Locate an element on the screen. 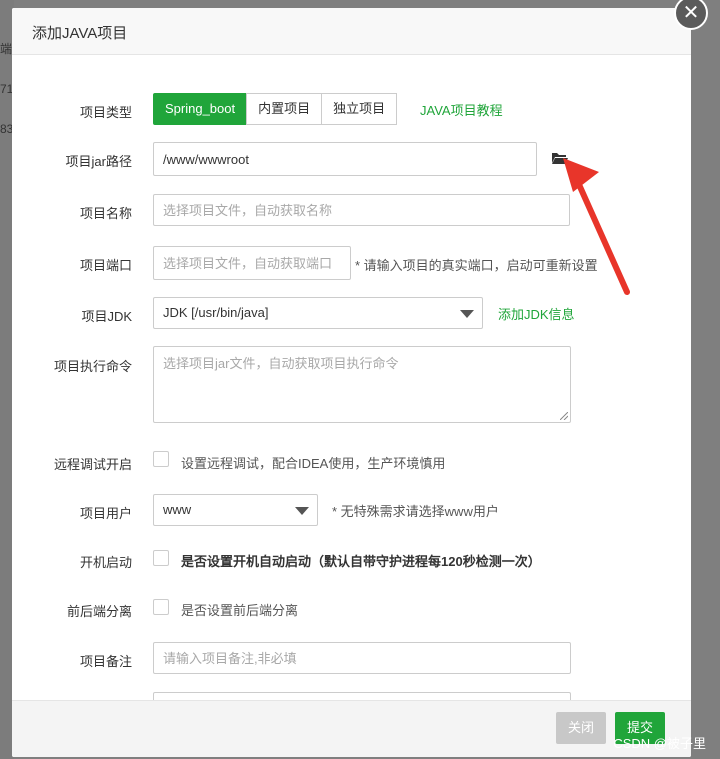 The width and height of the screenshot is (720, 759). separation-label: 前后端分离 is located at coordinates (99, 611).